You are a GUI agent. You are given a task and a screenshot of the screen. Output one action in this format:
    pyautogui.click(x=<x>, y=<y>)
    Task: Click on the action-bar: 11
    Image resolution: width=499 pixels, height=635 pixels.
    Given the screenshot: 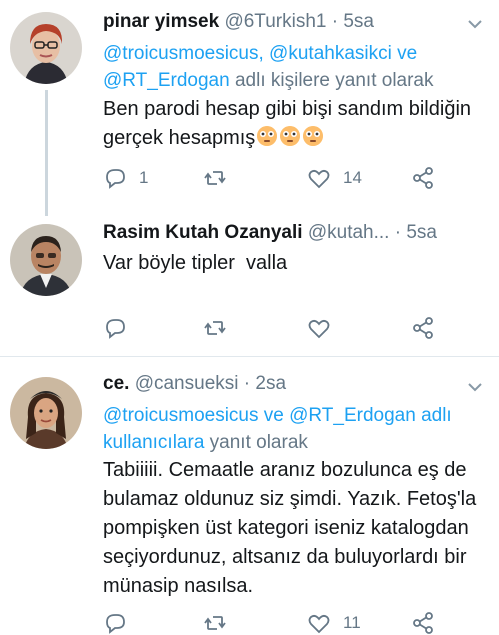 What is the action you would take?
    pyautogui.click(x=283, y=623)
    